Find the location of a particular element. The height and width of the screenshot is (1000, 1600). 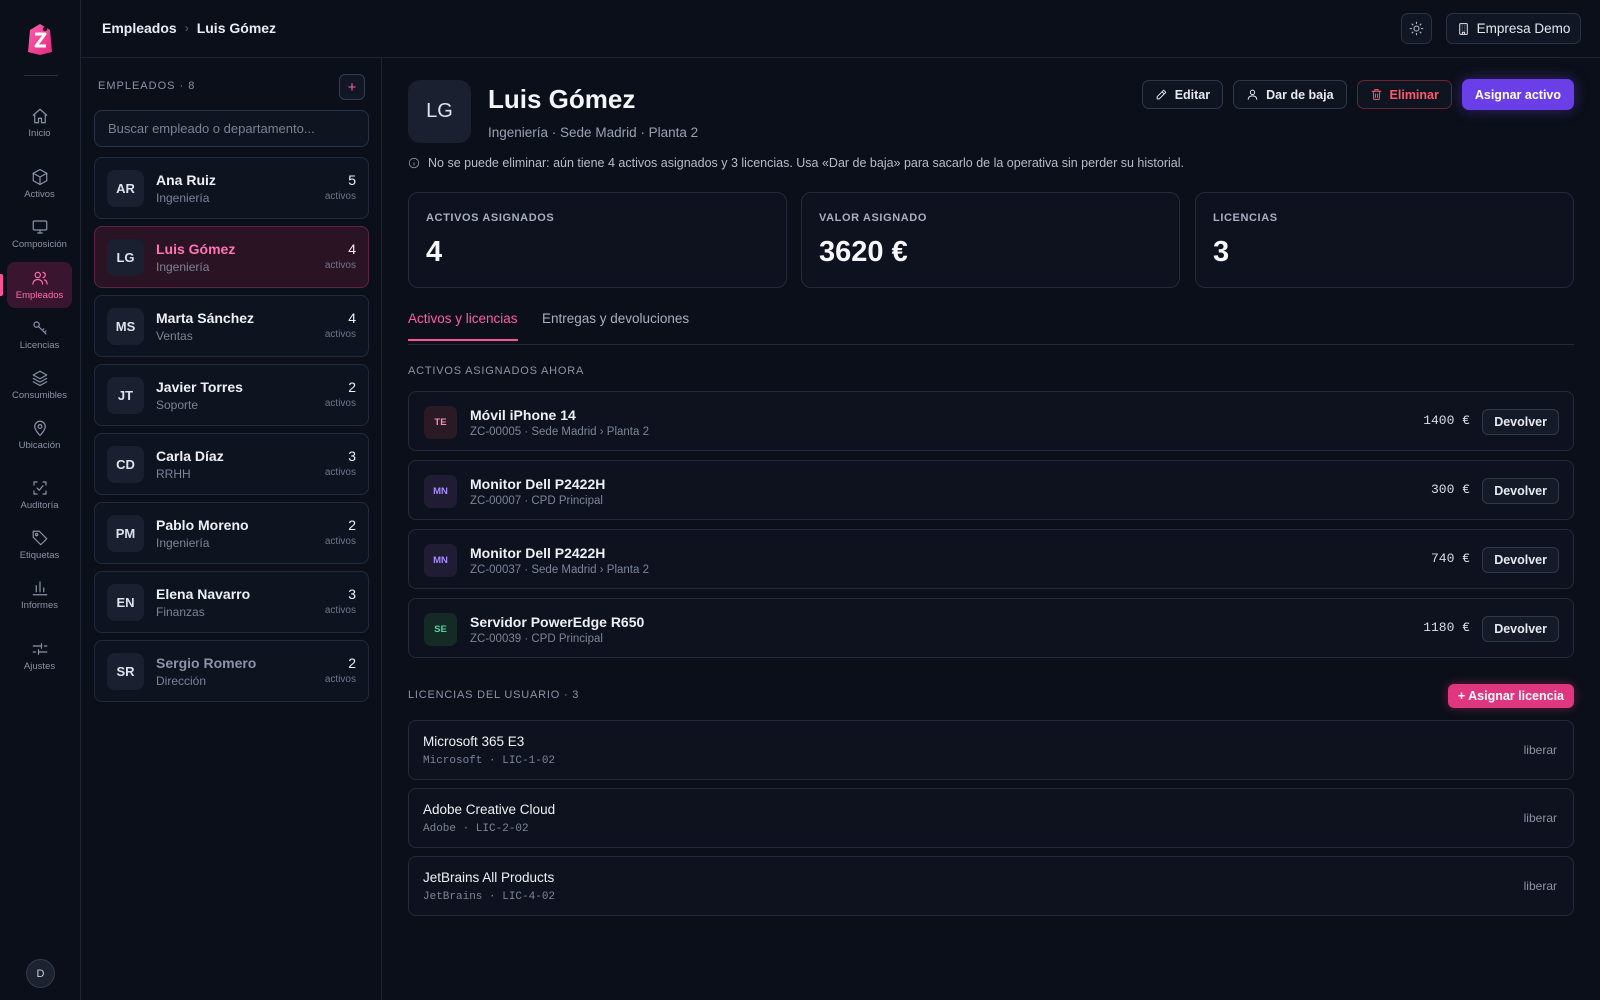

nav-composicion: Composición is located at coordinates (39, 234).